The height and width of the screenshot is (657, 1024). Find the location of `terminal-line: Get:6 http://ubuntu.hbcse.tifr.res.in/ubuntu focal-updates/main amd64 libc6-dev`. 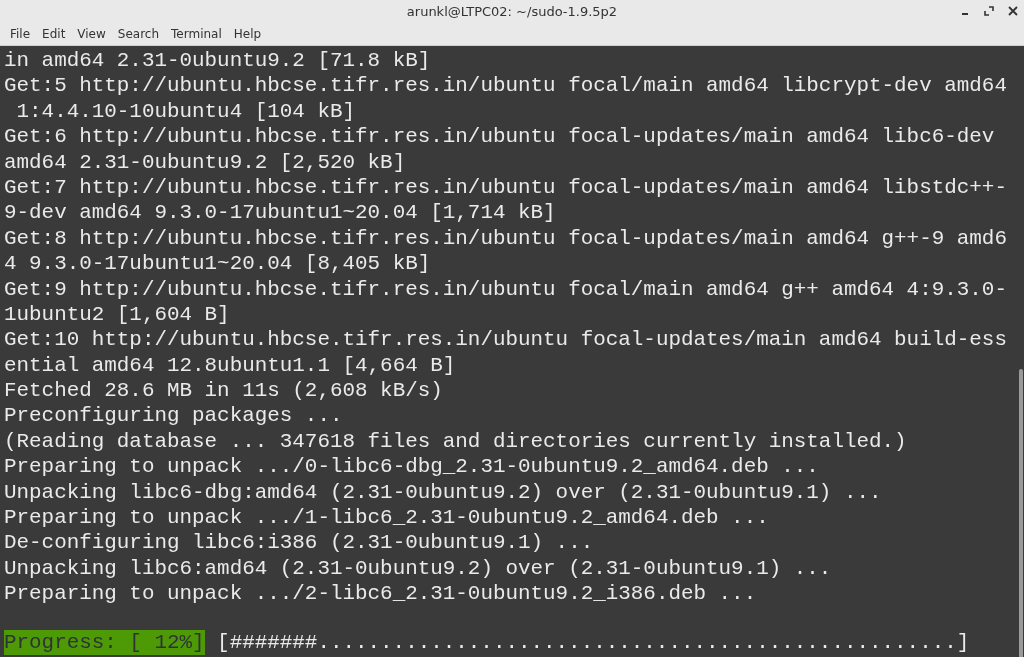

terminal-line: Get:6 http://ubuntu.hbcse.tifr.res.in/ubuntu focal-updates/main amd64 libc6-dev is located at coordinates (500, 137).